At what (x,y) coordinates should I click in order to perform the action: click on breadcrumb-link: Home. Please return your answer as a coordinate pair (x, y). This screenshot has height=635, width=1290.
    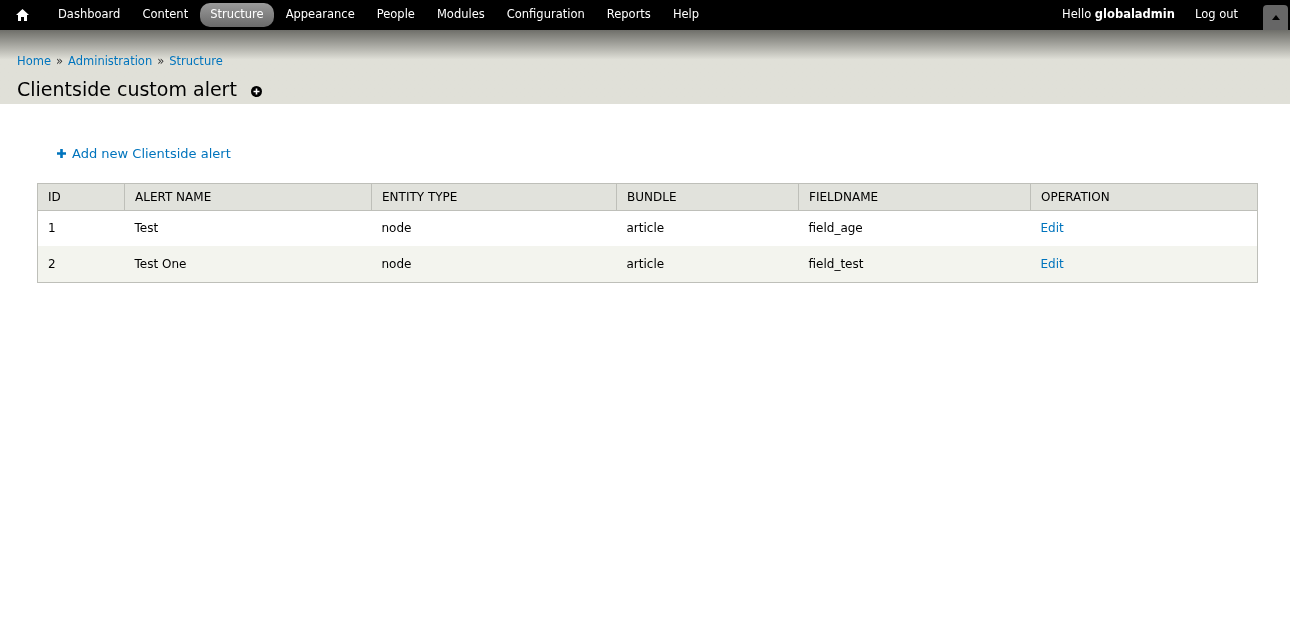
    Looking at the image, I should click on (34, 62).